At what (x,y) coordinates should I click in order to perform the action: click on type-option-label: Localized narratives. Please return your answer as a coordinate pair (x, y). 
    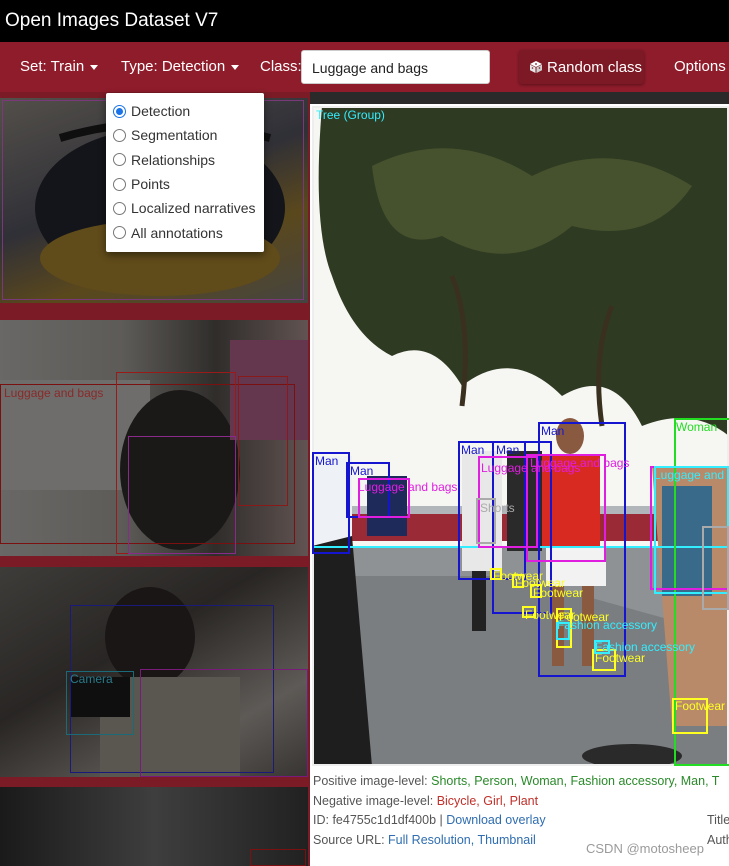
    Looking at the image, I should click on (193, 208).